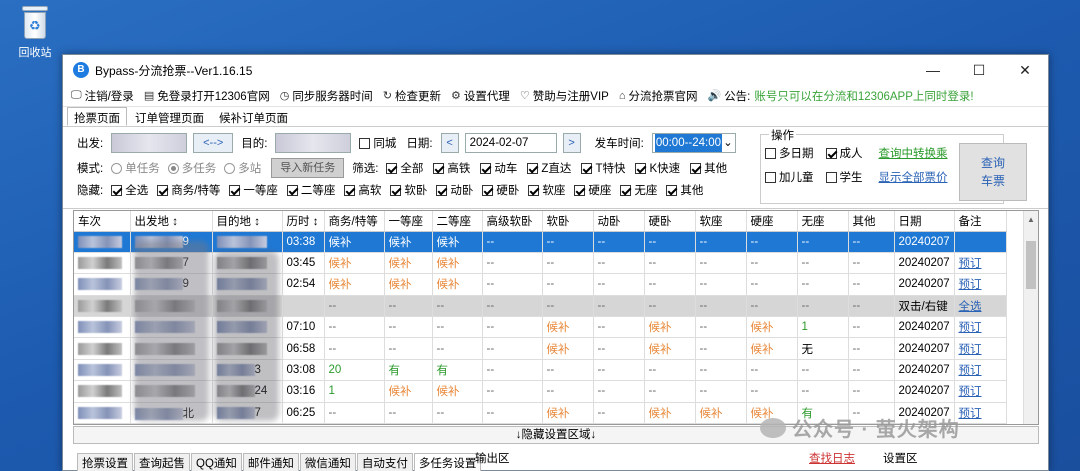  What do you see at coordinates (980, 221) in the screenshot?
I see `column-header-16: 备注` at bounding box center [980, 221].